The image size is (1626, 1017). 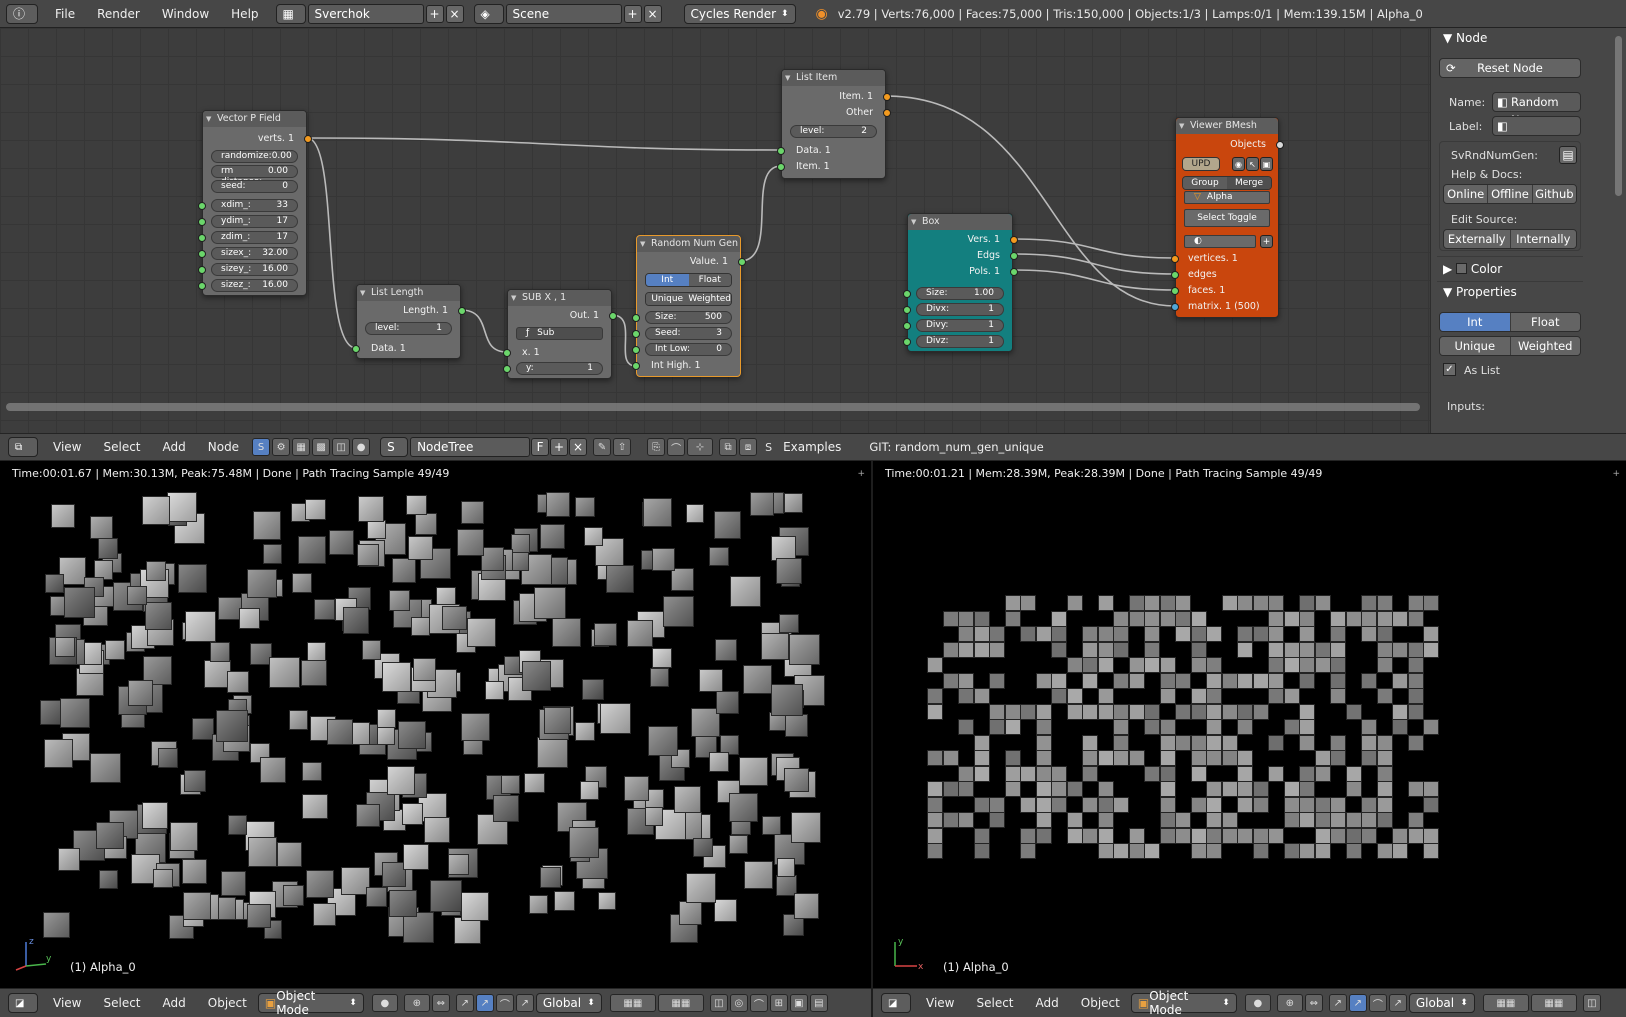 I want to click on node-sub: SUB X , 1 Out. 1 ƒ Sub x. 1 y: 1, so click(x=560, y=334).